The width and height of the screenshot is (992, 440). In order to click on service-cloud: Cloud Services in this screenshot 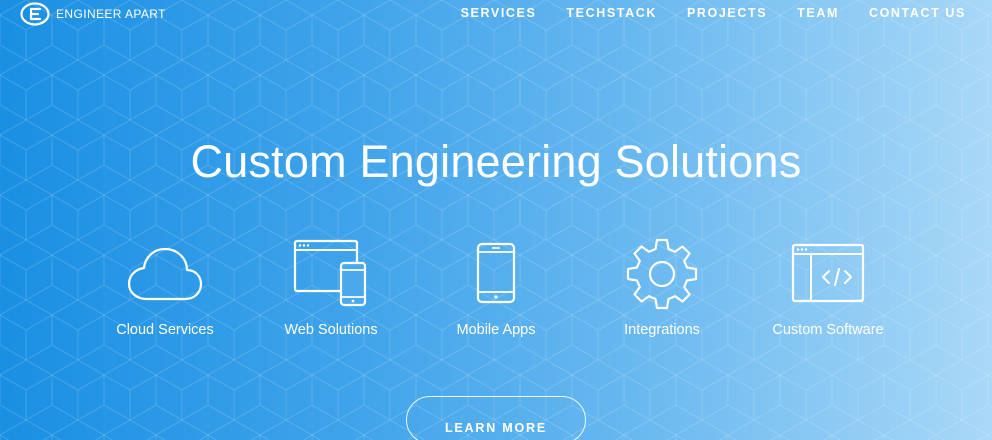, I will do `click(165, 287)`.